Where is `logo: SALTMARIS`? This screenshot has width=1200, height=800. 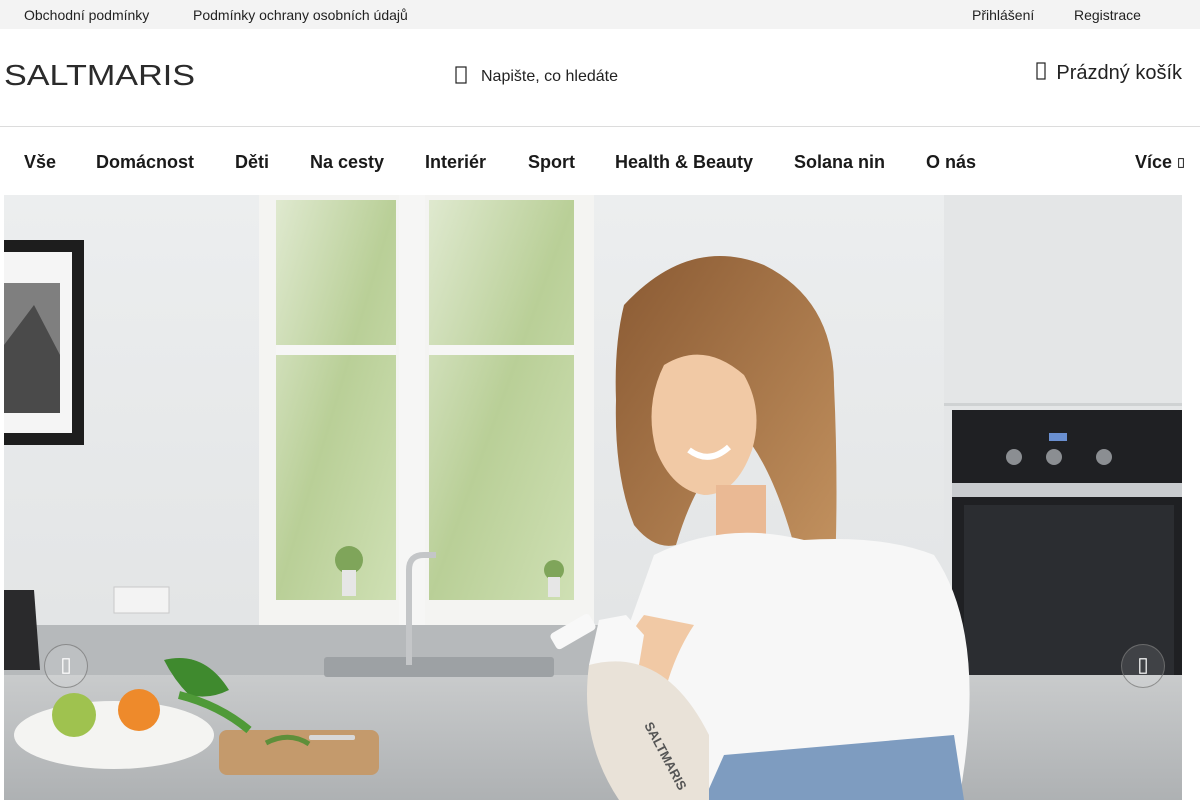
logo: SALTMARIS is located at coordinates (100, 76).